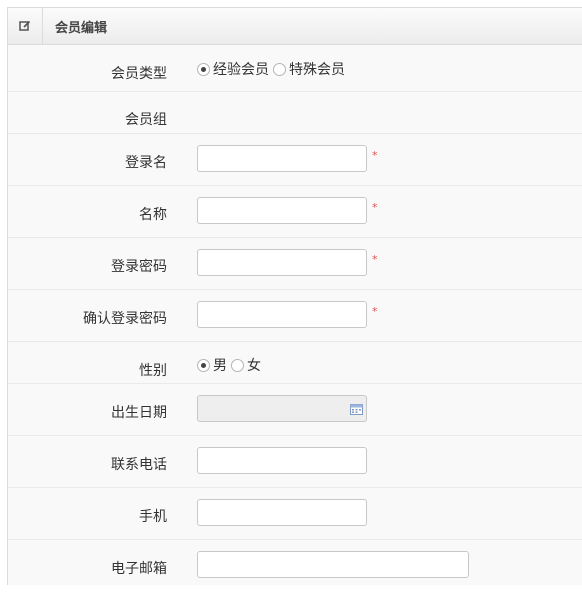 The image size is (582, 600). I want to click on password-label: 登录密码, so click(139, 267).